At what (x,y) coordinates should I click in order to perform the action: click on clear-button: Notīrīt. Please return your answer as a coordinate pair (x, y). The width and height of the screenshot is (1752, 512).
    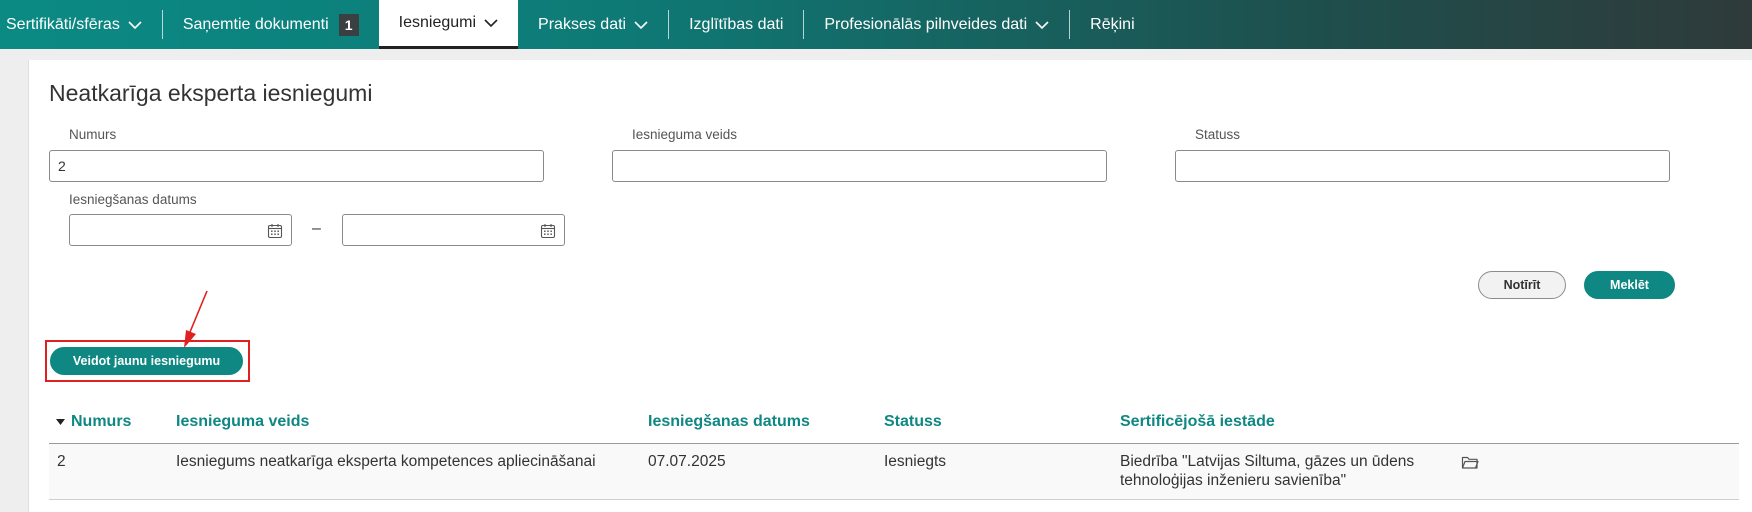
    Looking at the image, I should click on (1522, 285).